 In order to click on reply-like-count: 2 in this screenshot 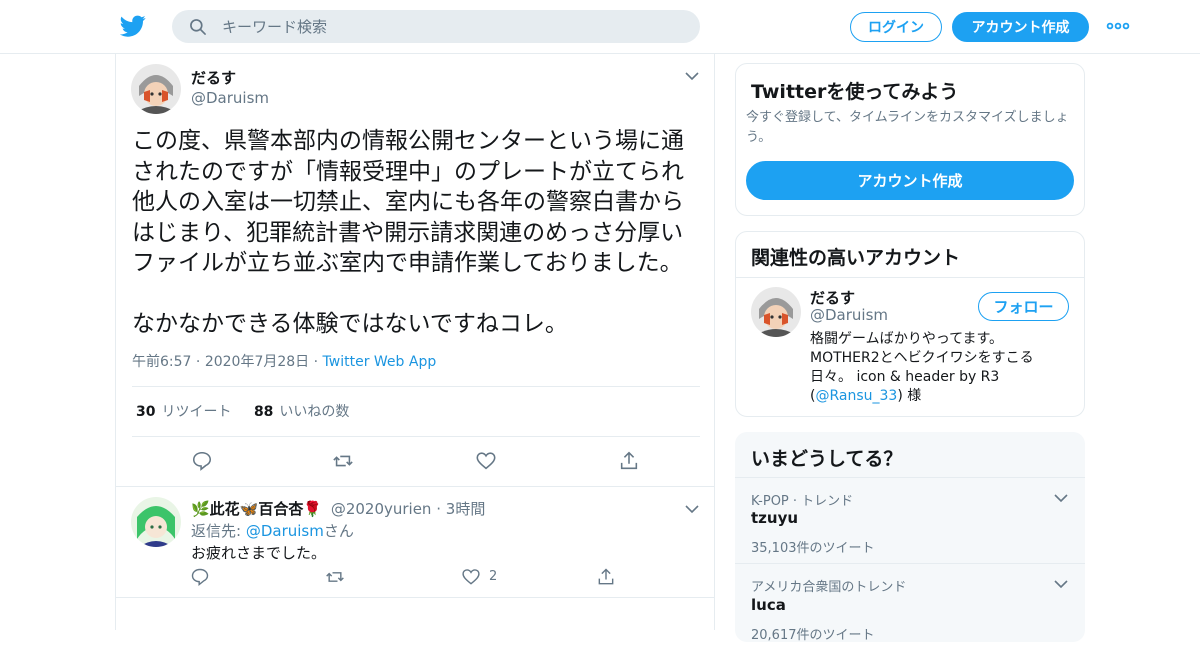, I will do `click(493, 576)`.